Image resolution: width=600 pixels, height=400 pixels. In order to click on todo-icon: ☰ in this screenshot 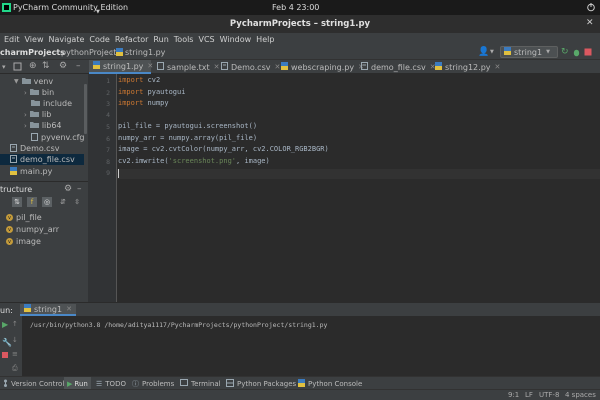, I will do `click(99, 383)`.